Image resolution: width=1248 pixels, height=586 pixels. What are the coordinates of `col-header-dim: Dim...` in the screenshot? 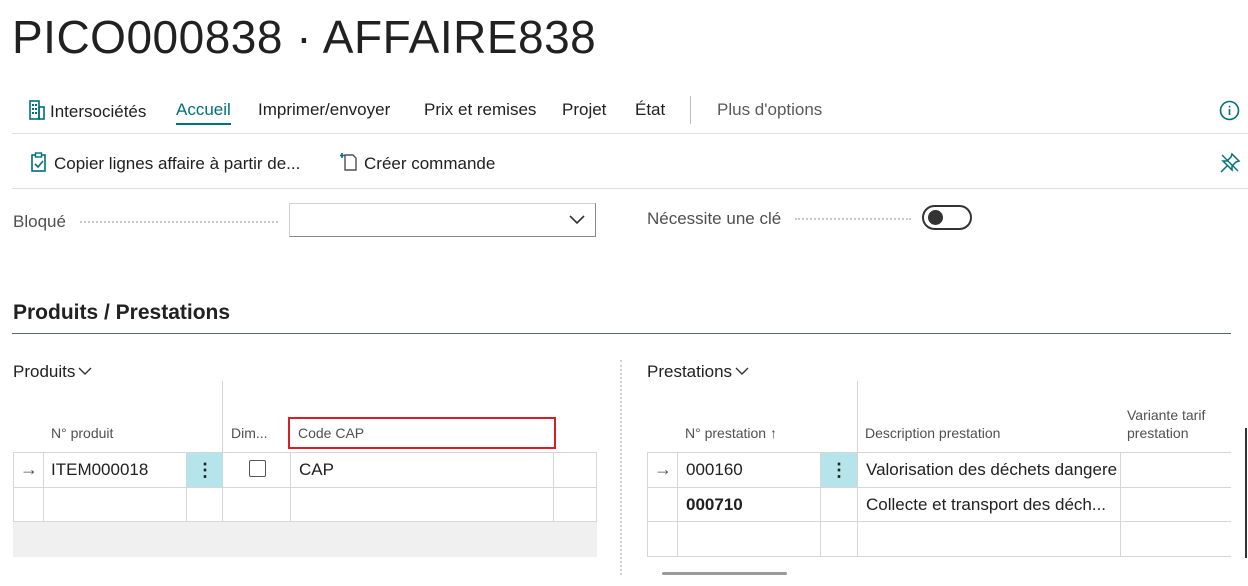 It's located at (249, 433).